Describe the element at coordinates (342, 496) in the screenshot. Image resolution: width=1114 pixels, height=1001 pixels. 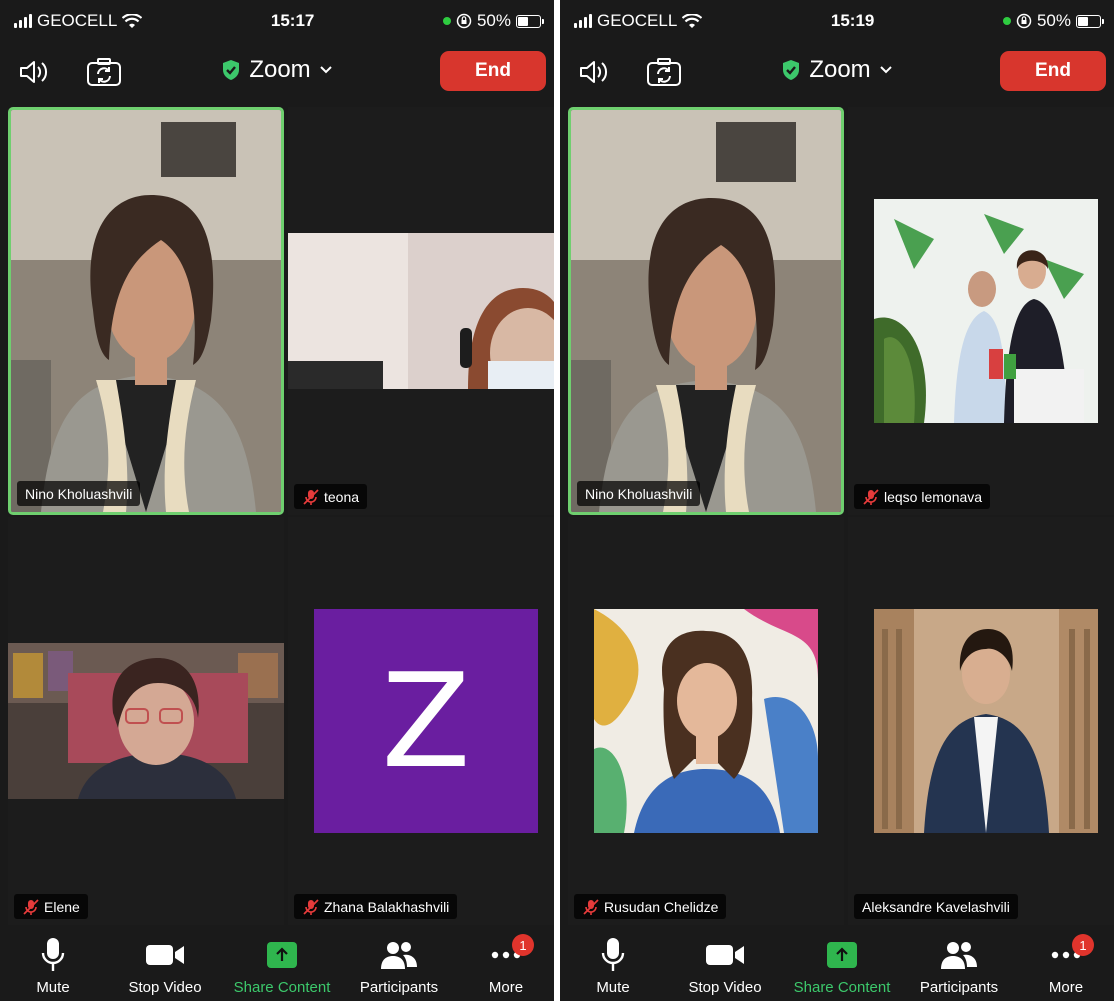
I see `participant-name: teona` at that location.